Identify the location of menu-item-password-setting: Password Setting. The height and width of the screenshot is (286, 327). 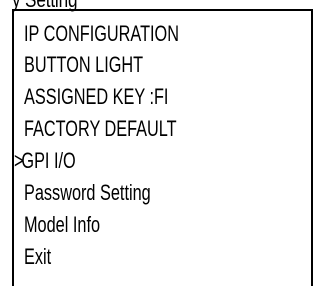
(87, 193).